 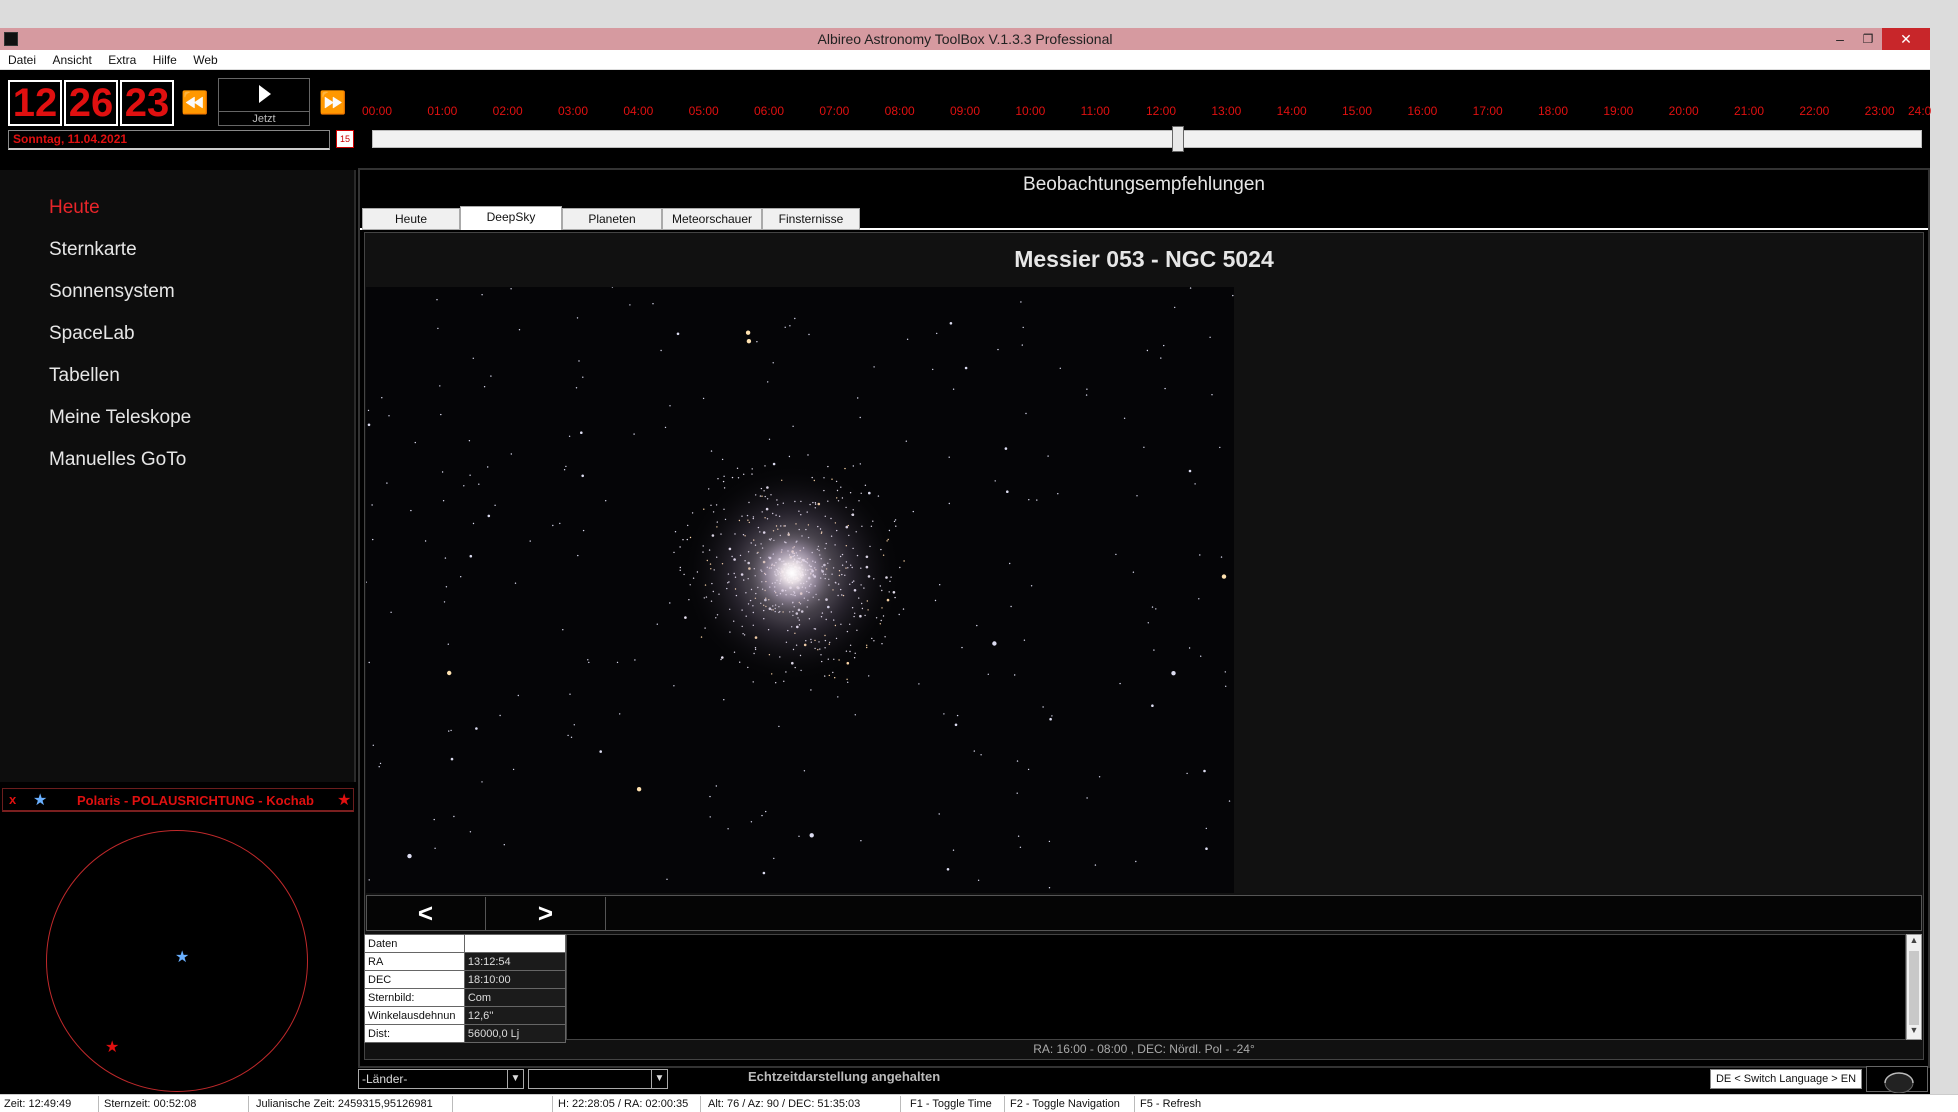 I want to click on close-button: ✕, so click(x=1906, y=39).